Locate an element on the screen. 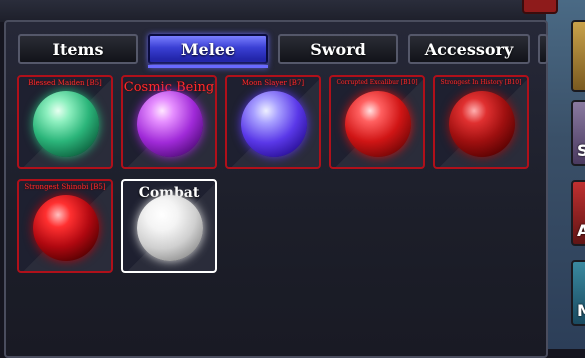 The width and height of the screenshot is (585, 358). tab-items: Items is located at coordinates (78, 49).